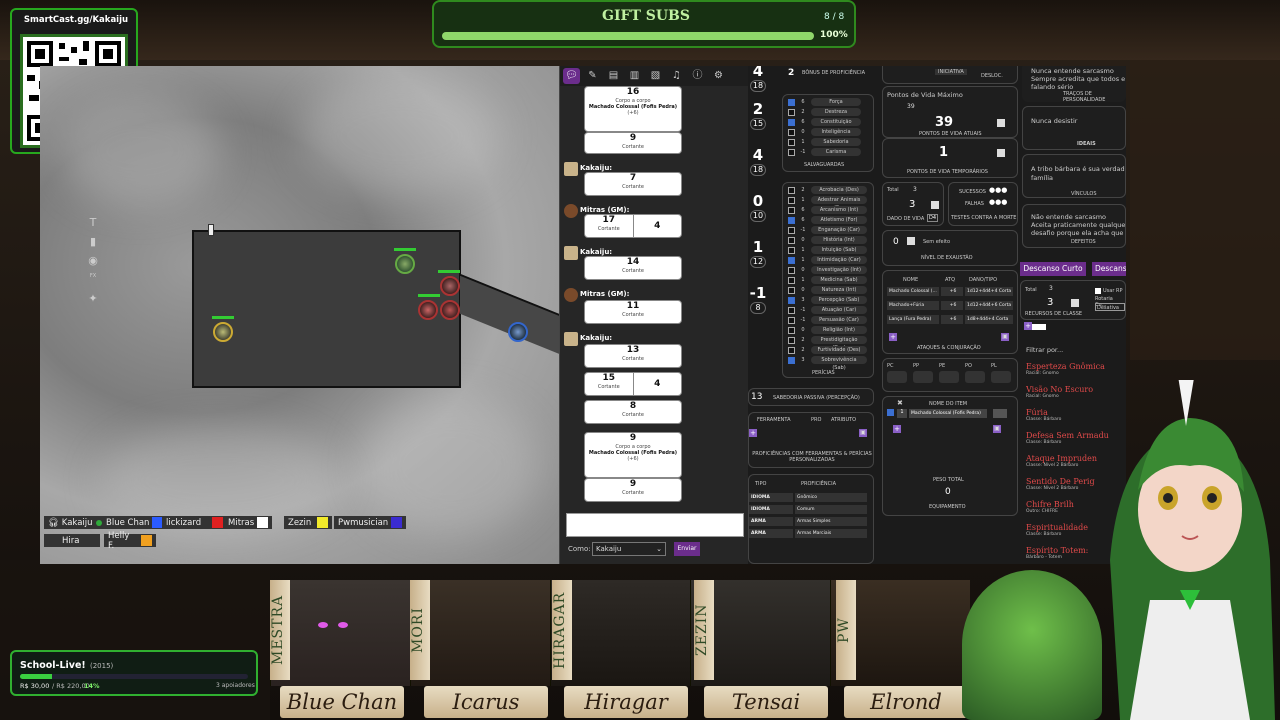 Image resolution: width=1280 pixels, height=720 pixels. What do you see at coordinates (827, 320) in the screenshot?
I see `skill-row: -1 Persuasão (Car)` at bounding box center [827, 320].